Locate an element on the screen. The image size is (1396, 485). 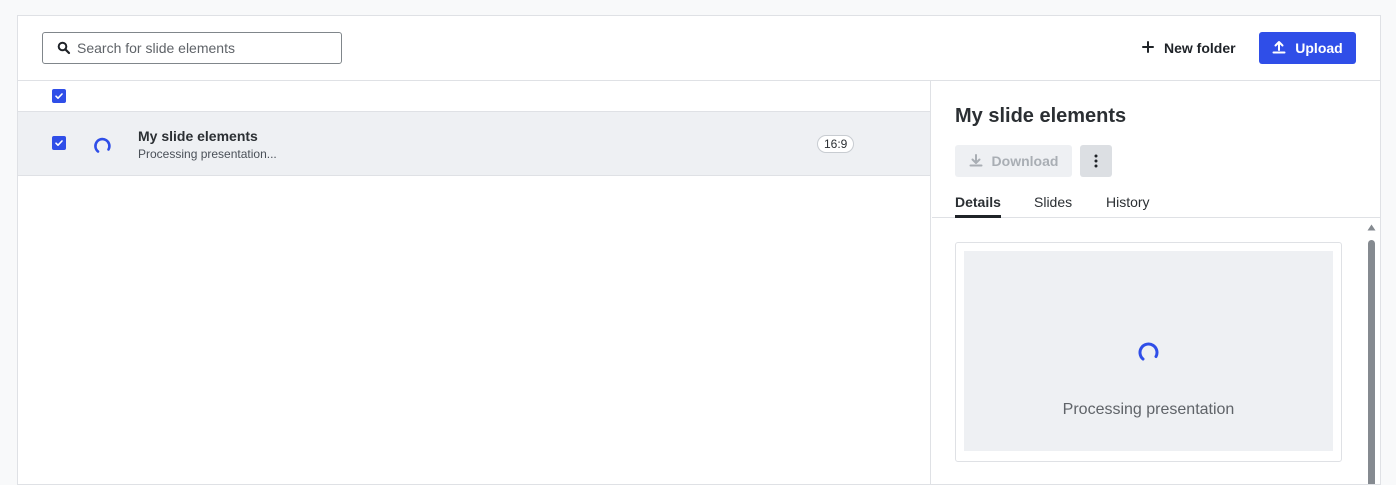
tab-history: History is located at coordinates (1128, 206).